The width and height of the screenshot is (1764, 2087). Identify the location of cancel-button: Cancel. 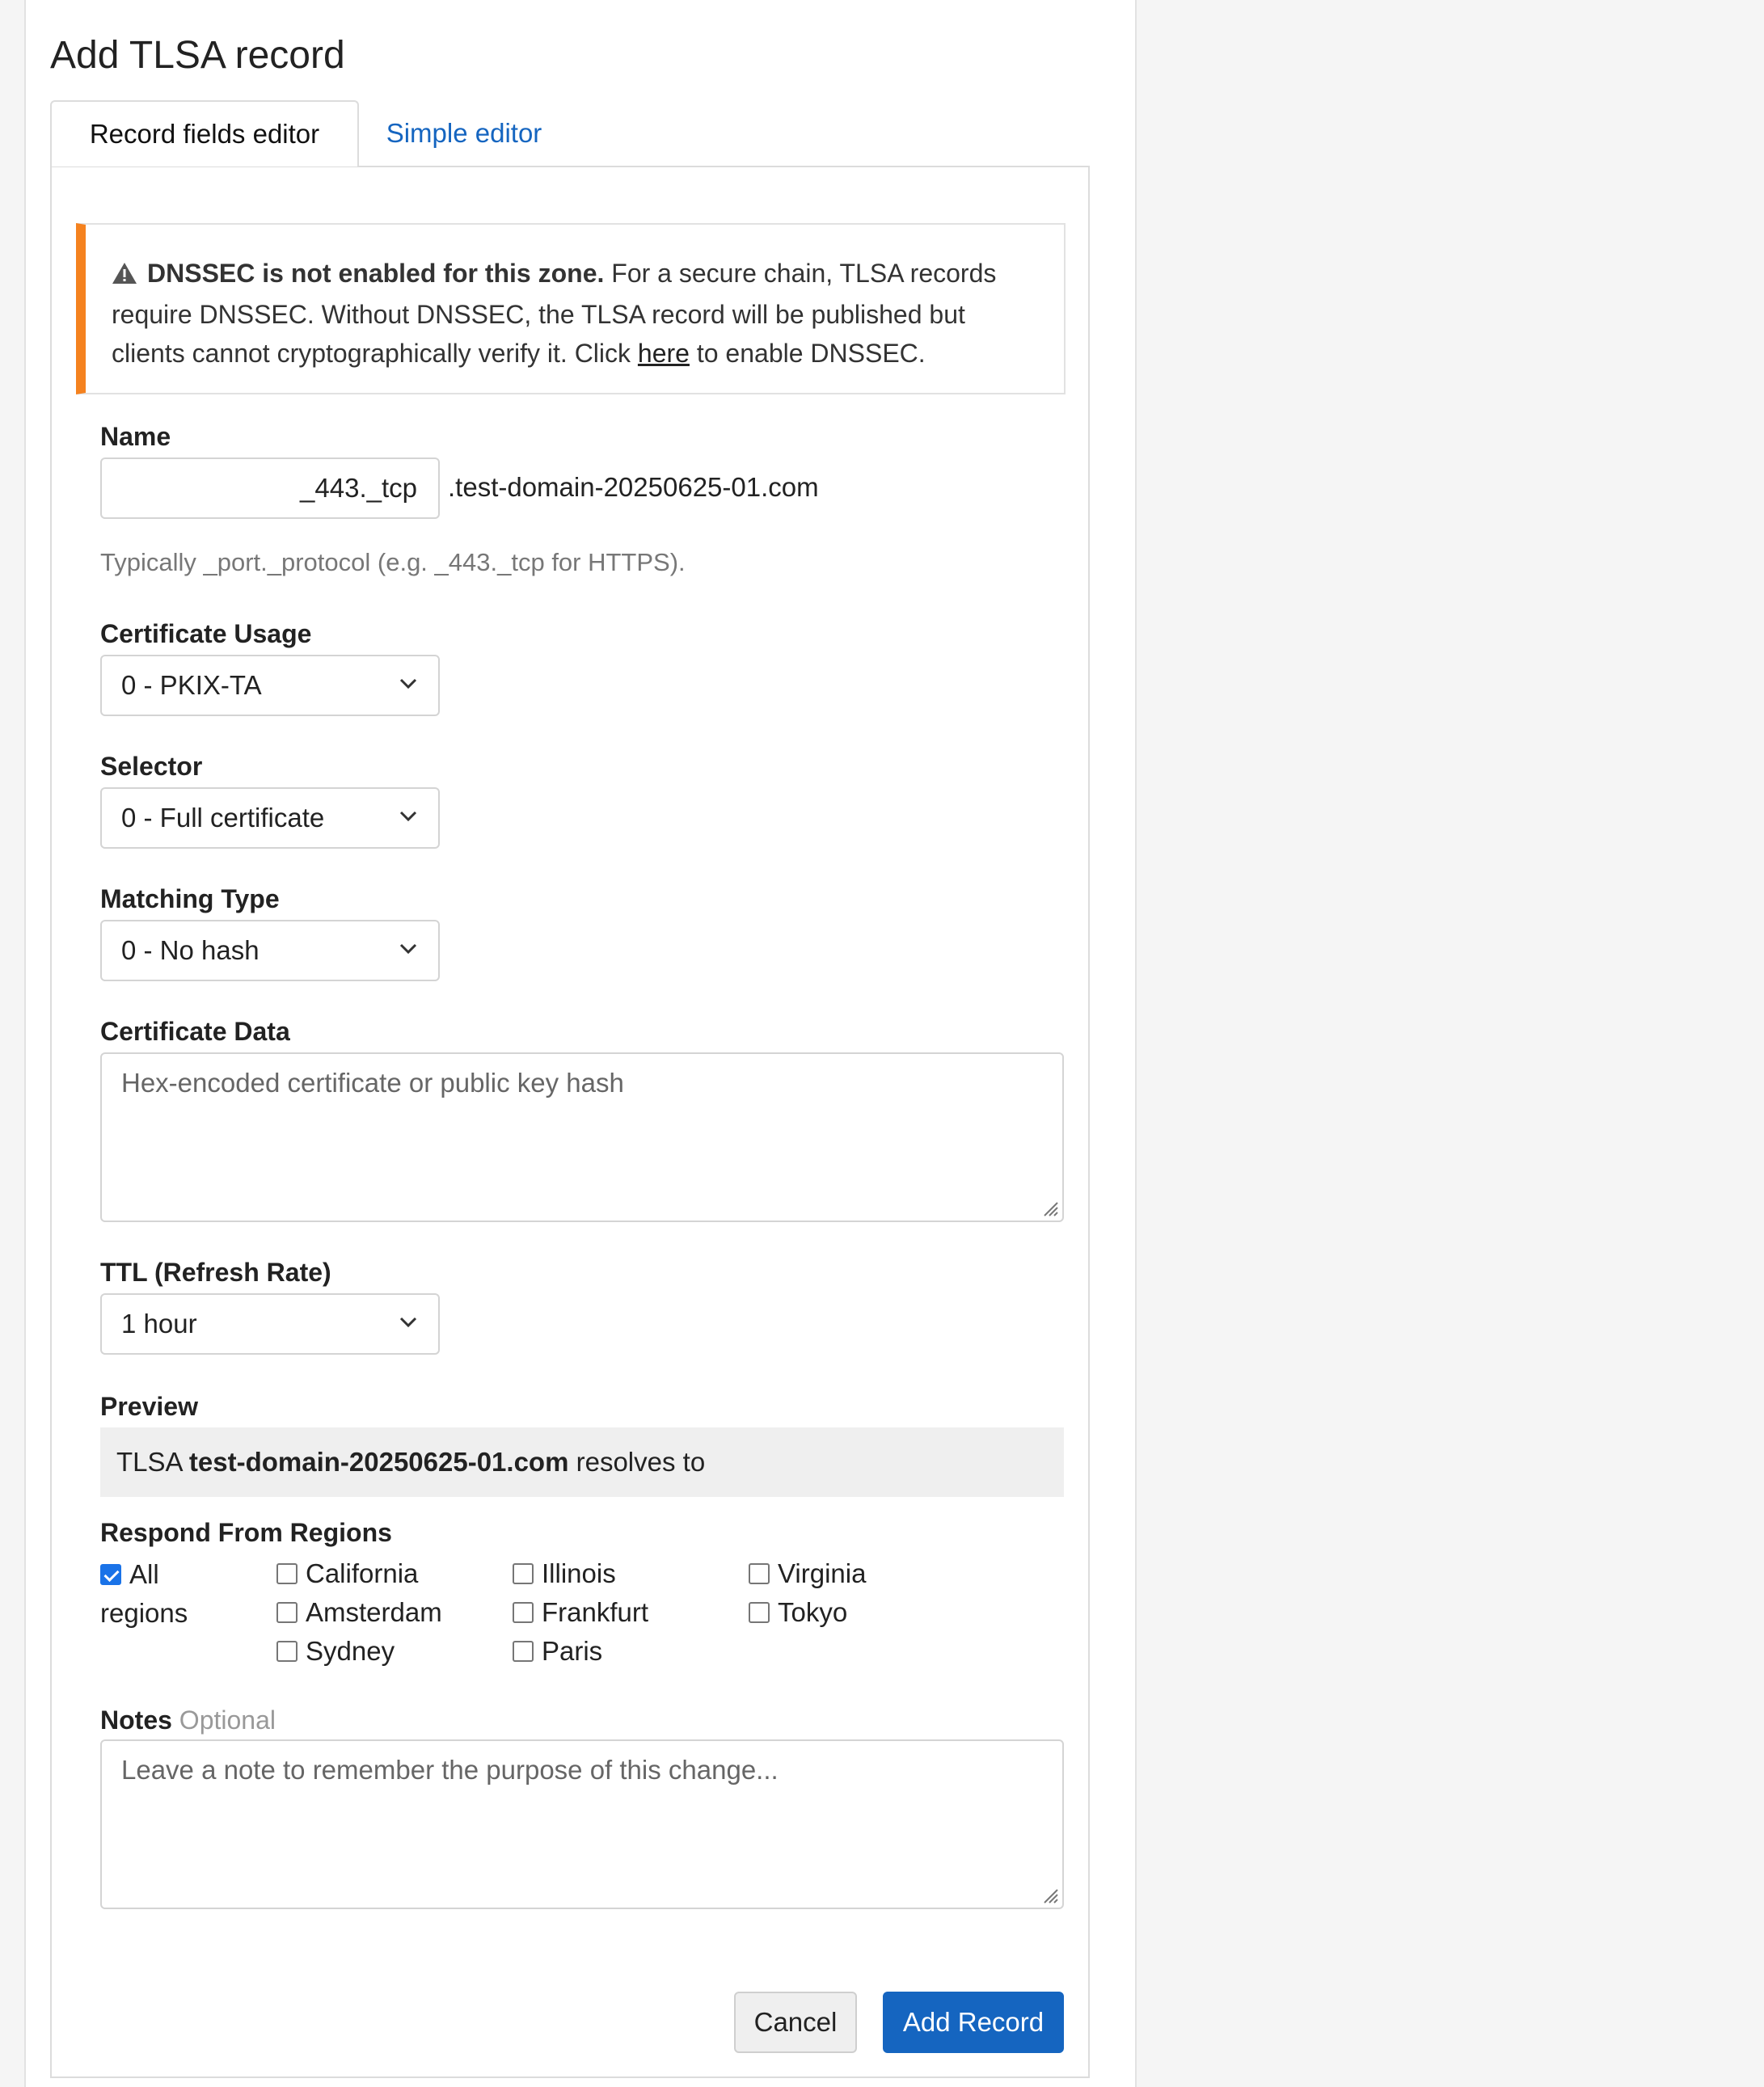
(796, 2022).